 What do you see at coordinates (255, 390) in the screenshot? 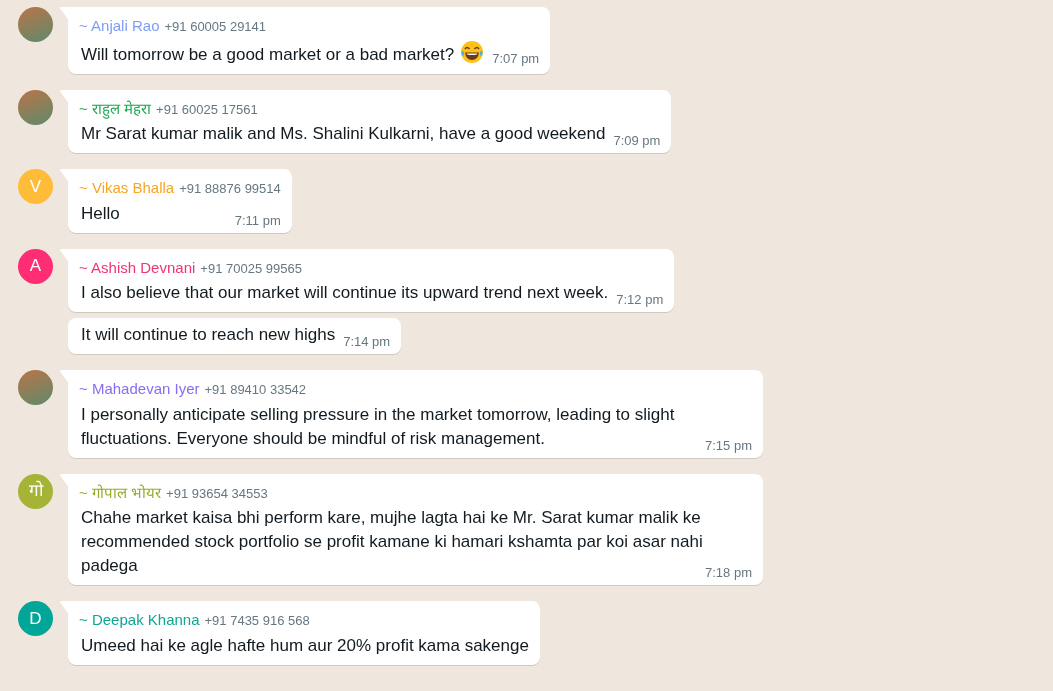
I see `sender-phone: +91 89410 33542` at bounding box center [255, 390].